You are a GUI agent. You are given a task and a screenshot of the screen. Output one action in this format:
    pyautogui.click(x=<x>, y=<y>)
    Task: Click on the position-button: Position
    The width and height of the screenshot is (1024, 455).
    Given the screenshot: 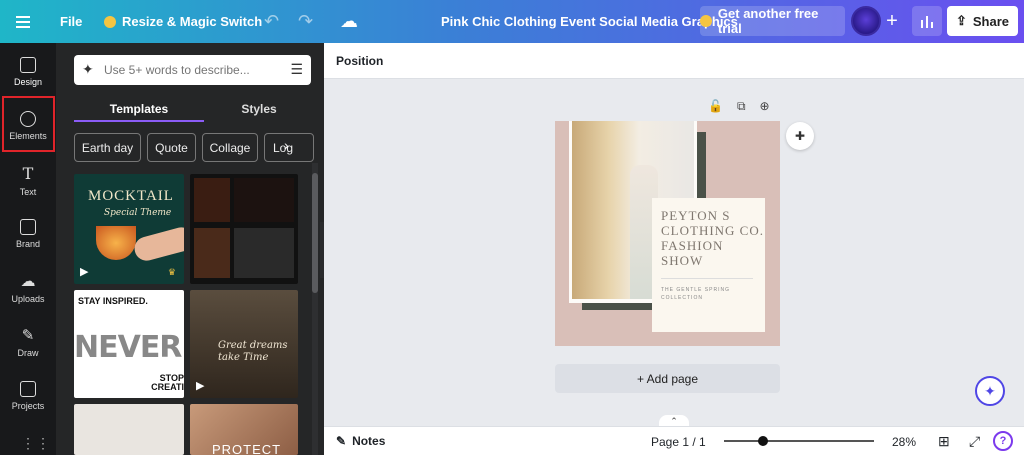 What is the action you would take?
    pyautogui.click(x=359, y=61)
    